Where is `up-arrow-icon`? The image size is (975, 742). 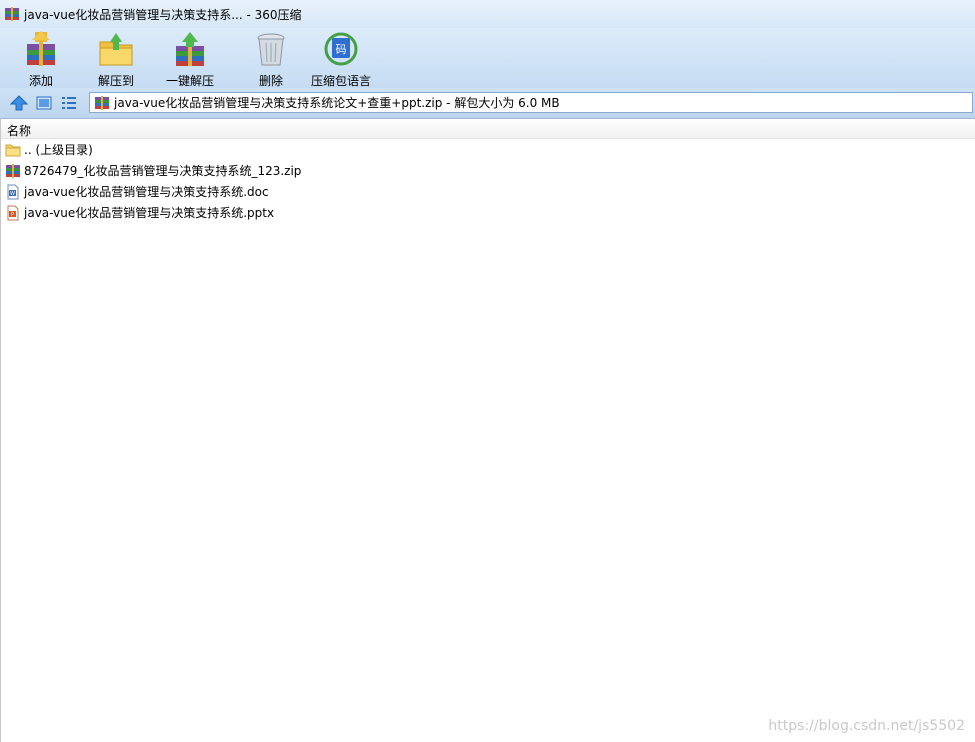 up-arrow-icon is located at coordinates (19, 103).